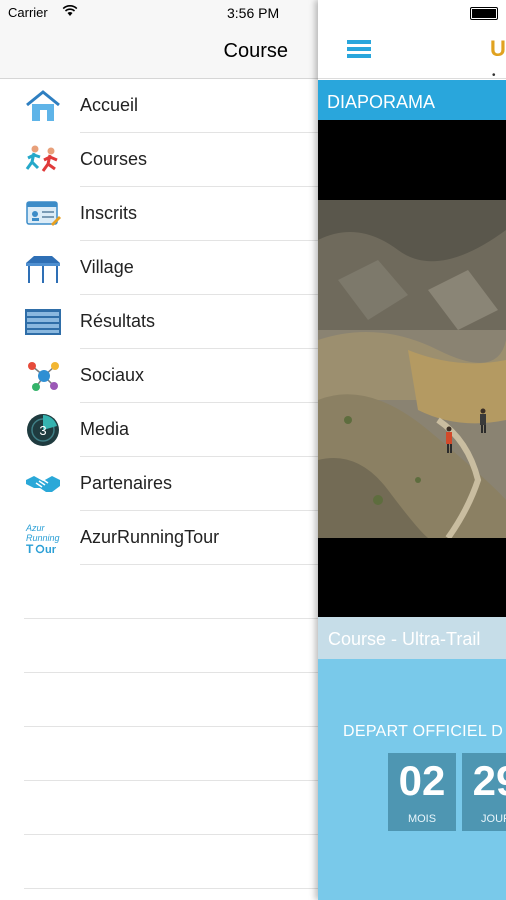 The width and height of the screenshot is (506, 900). What do you see at coordinates (484, 13) in the screenshot?
I see `battery-icon` at bounding box center [484, 13].